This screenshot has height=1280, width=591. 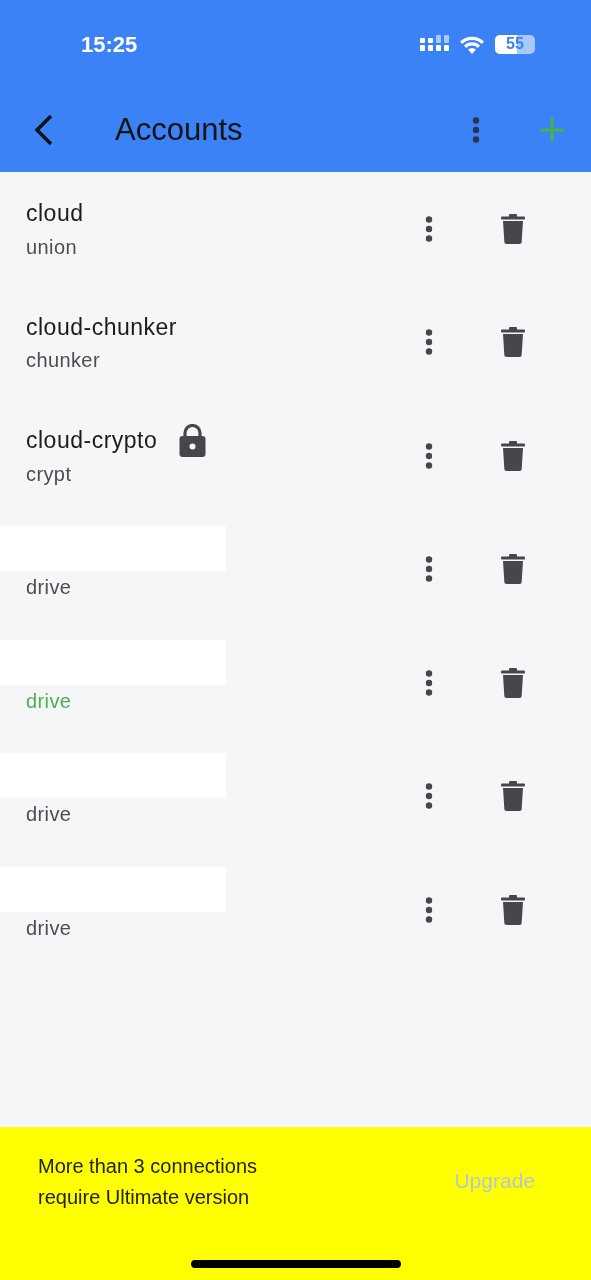 What do you see at coordinates (44, 130) in the screenshot?
I see `back-icon` at bounding box center [44, 130].